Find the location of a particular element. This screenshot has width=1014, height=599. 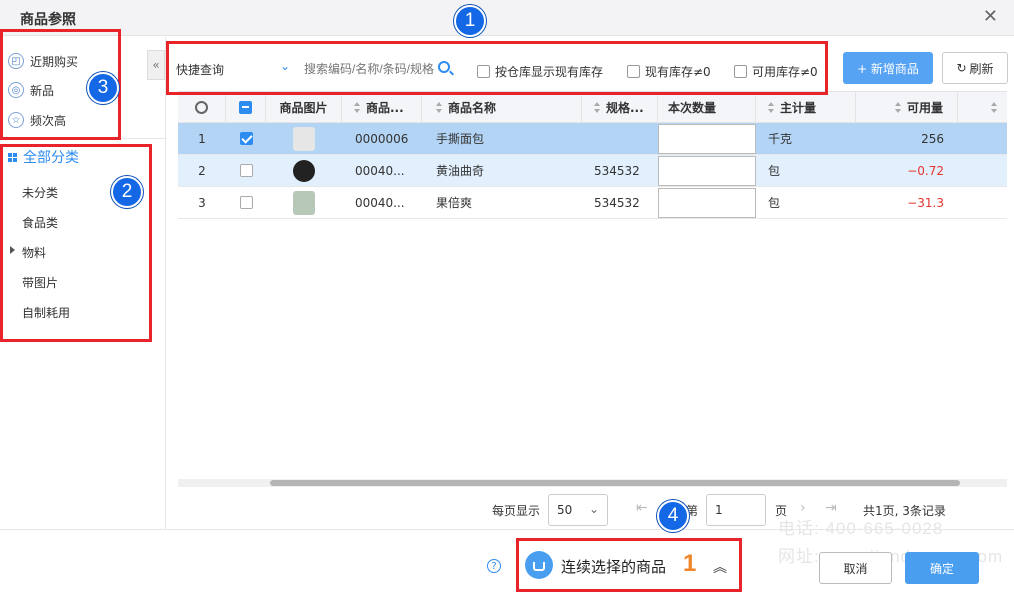

table-row: 2 00040... 黄油曲奇 534532 包 −0.72 is located at coordinates (592, 171).